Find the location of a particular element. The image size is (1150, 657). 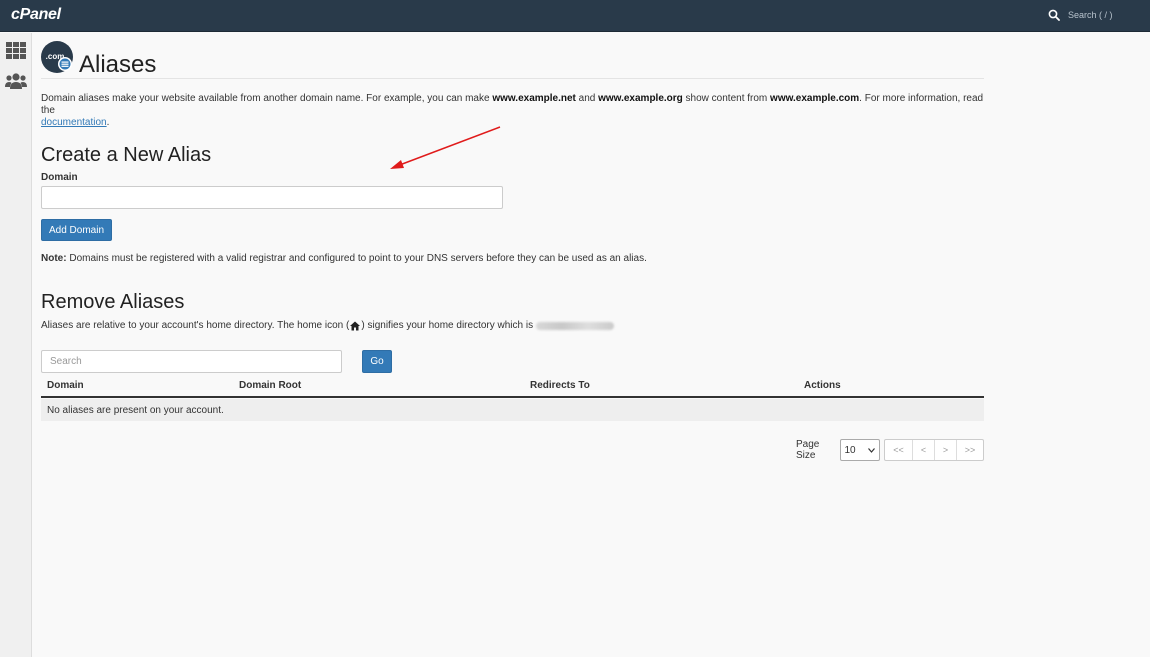

global-search: Search ( / ) is located at coordinates (1080, 15).